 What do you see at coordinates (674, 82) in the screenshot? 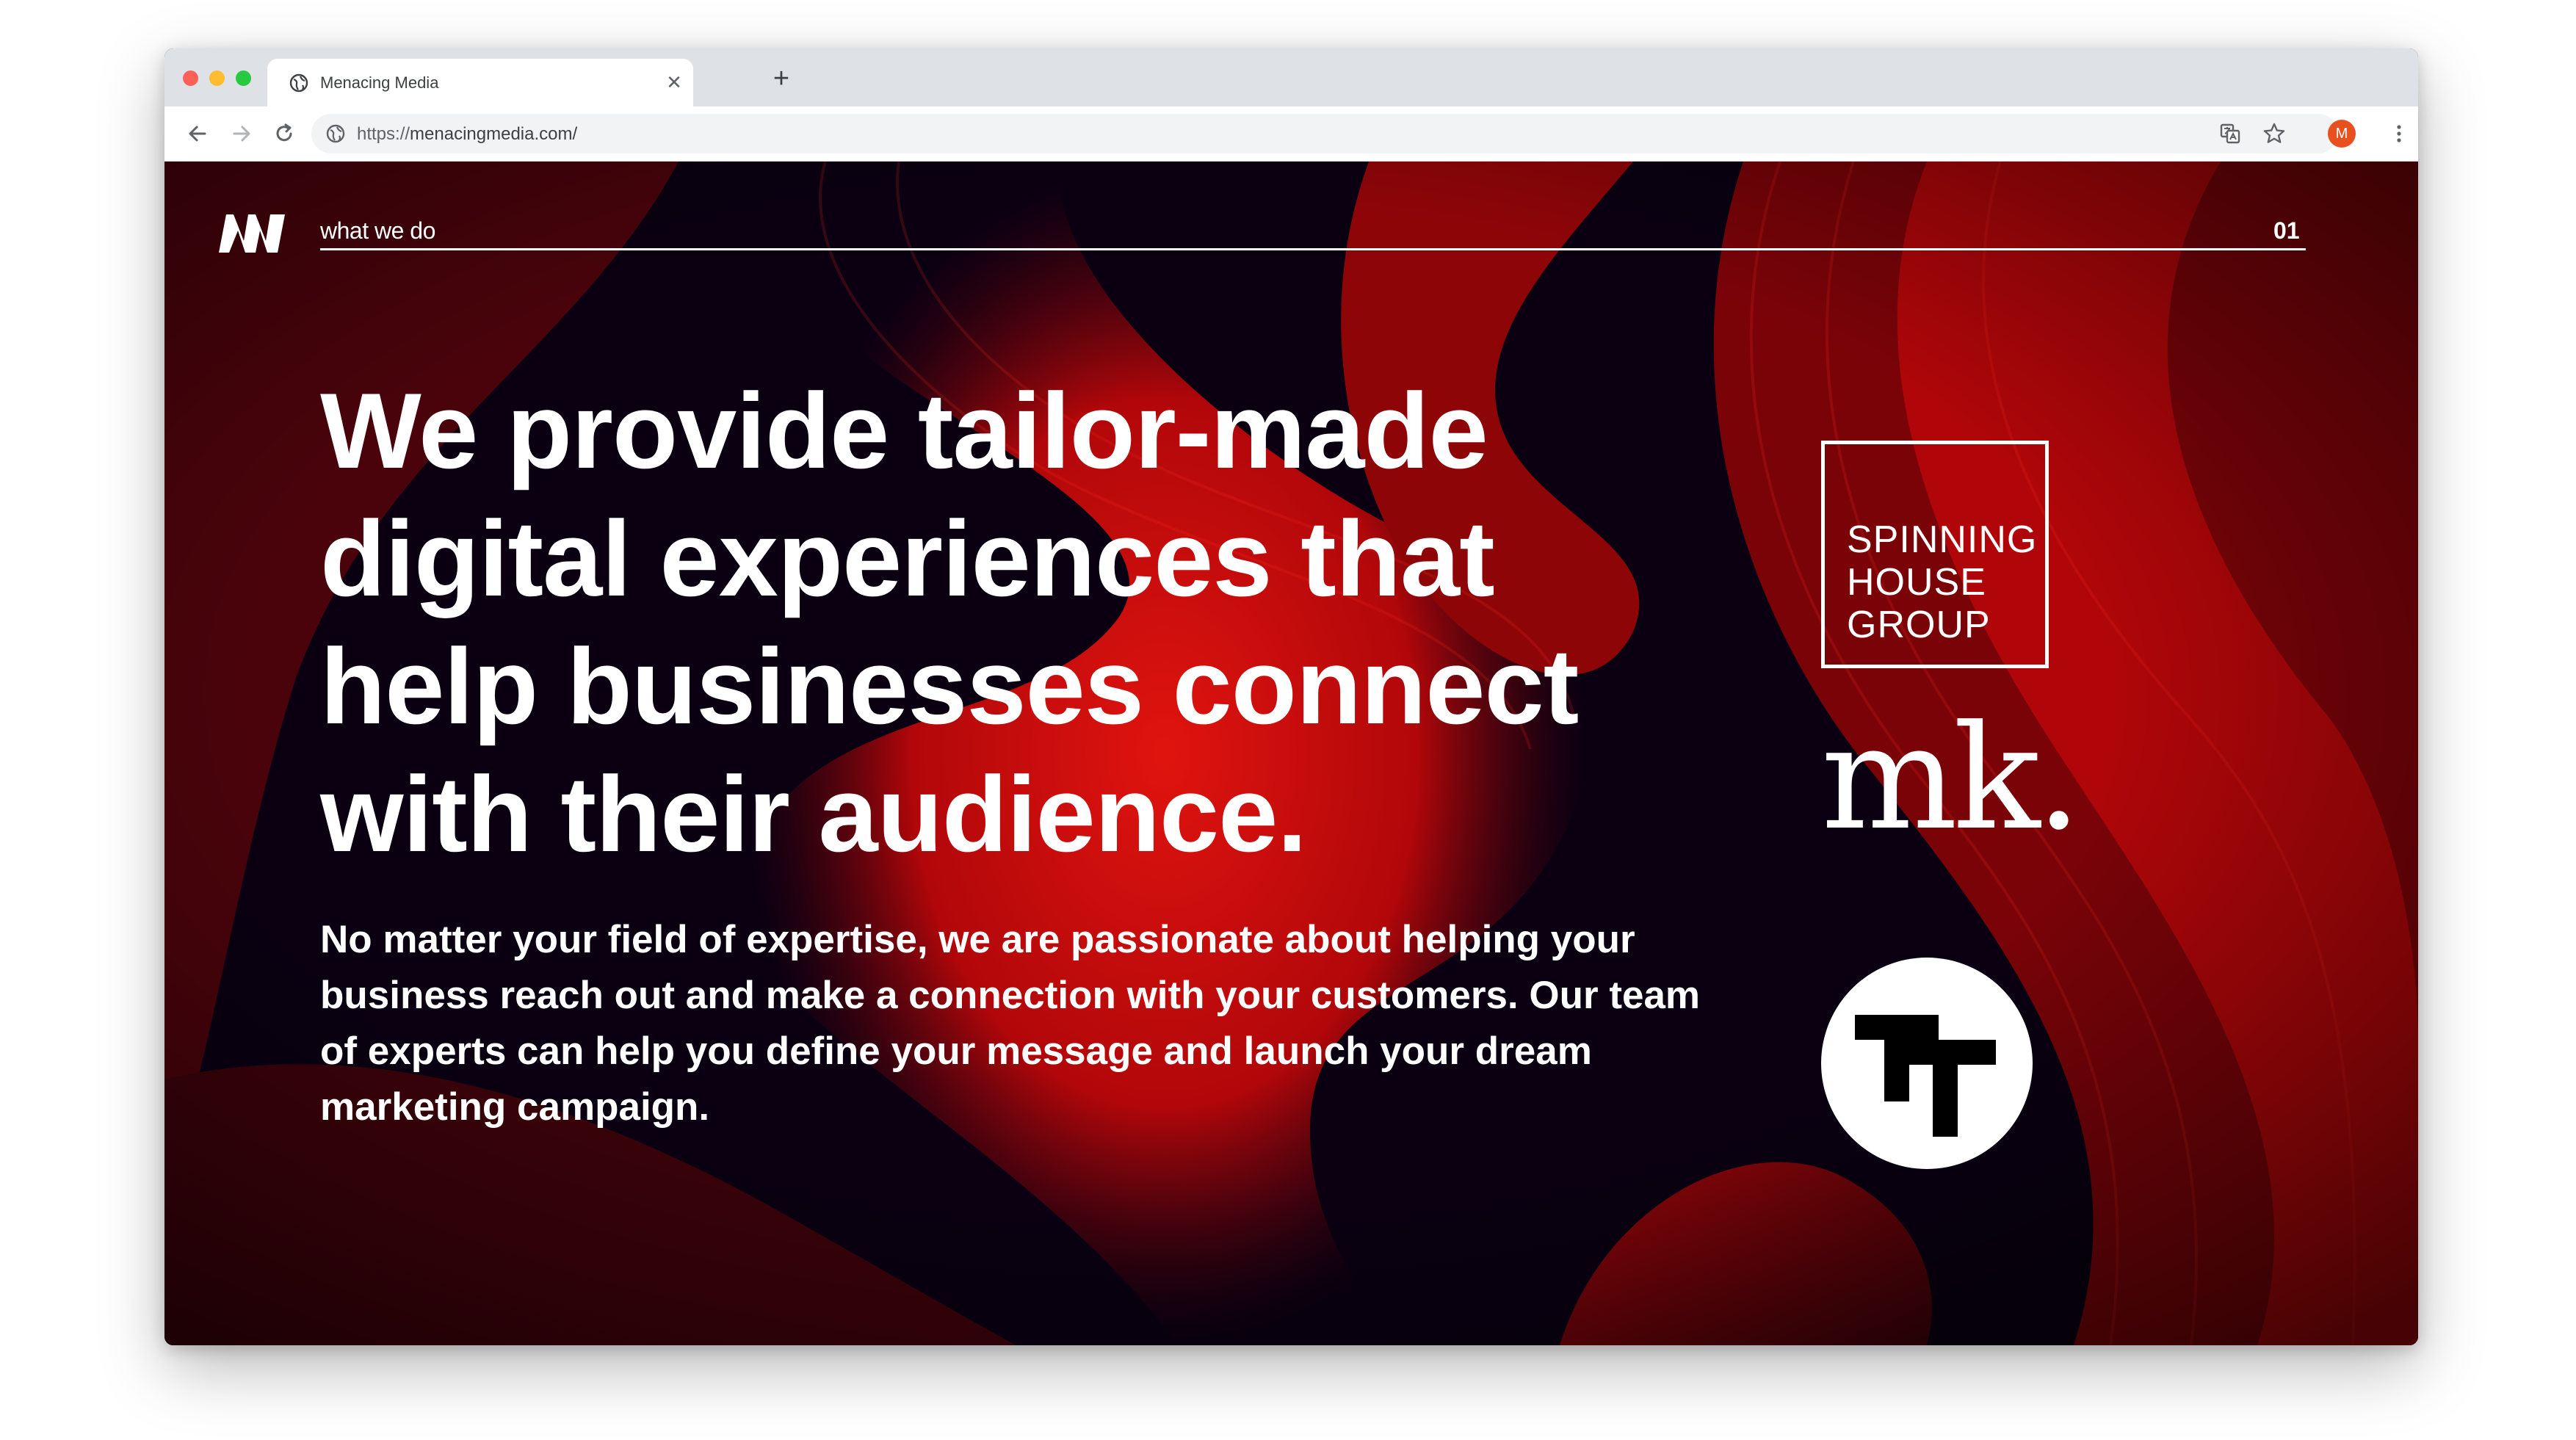
I see `close-icon: ✕` at bounding box center [674, 82].